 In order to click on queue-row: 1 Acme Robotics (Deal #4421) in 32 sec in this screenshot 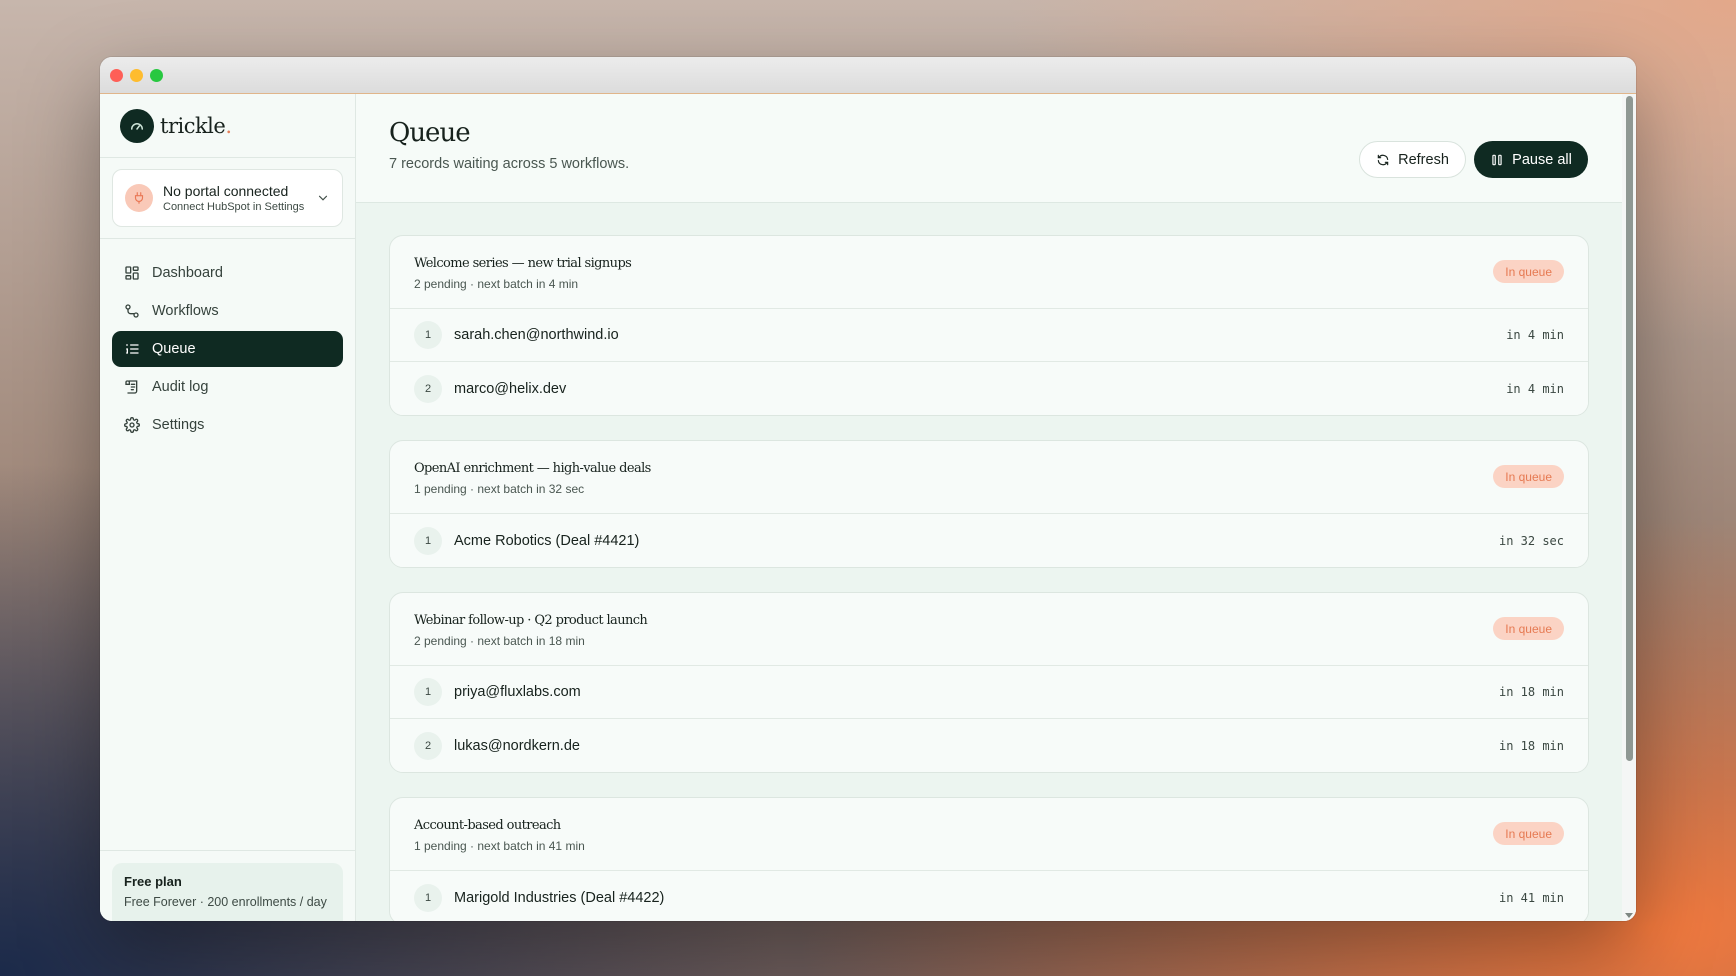, I will do `click(989, 540)`.